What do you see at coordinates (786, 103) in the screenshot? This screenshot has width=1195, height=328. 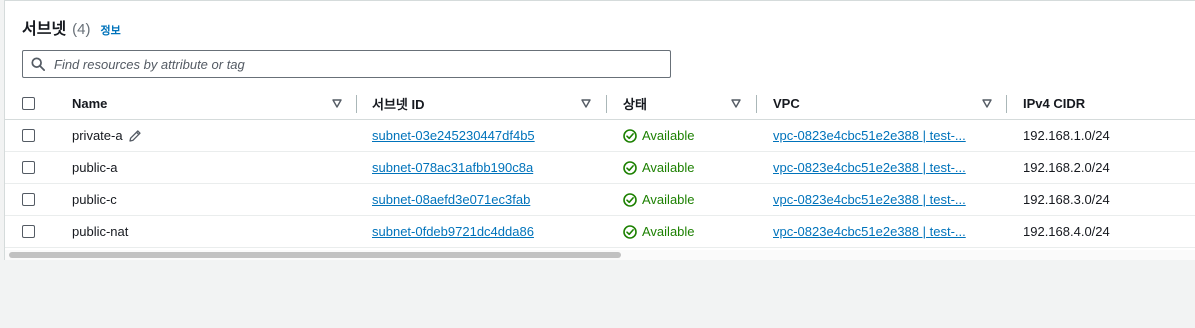 I see `column-label-vpc: VPC` at bounding box center [786, 103].